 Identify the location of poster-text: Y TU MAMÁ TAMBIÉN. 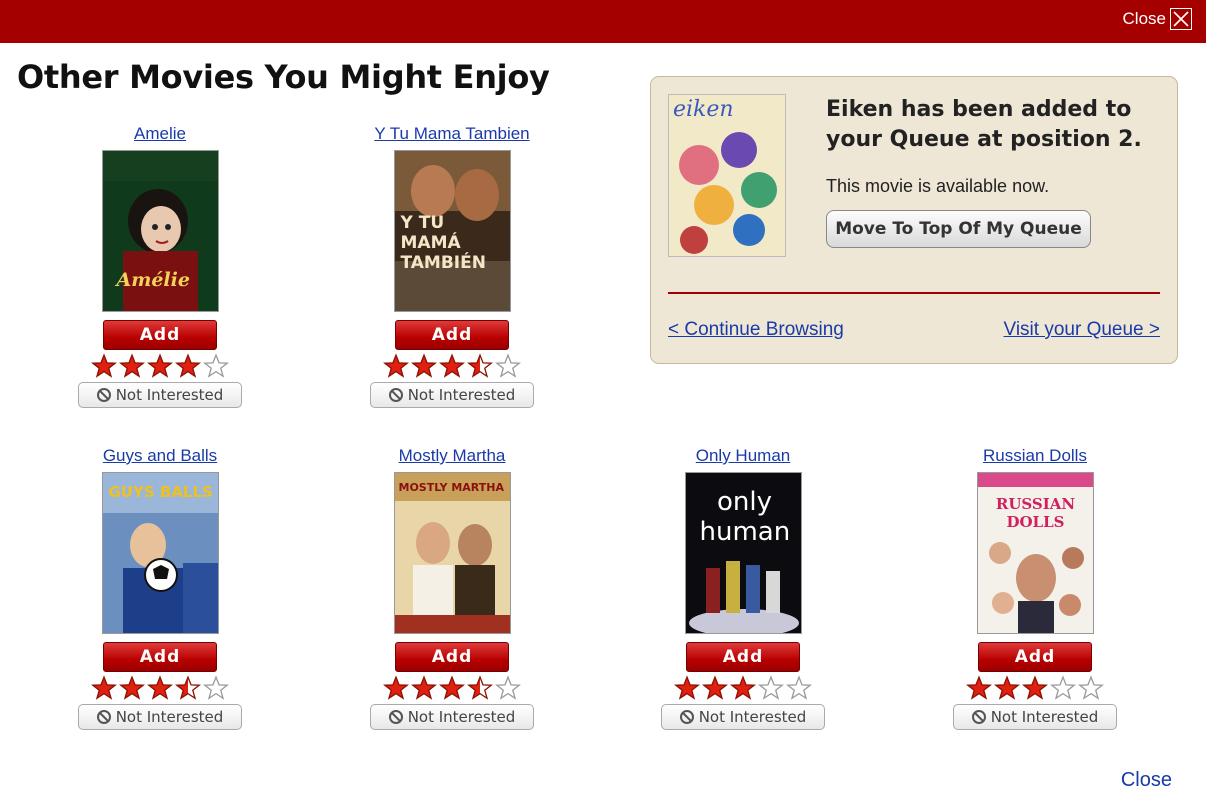
(443, 243).